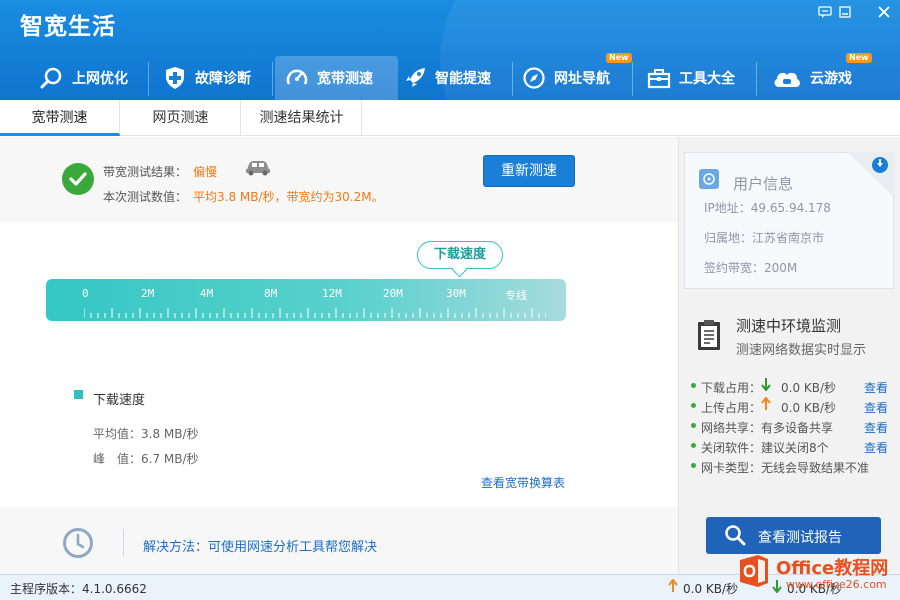 The image size is (900, 600). Describe the element at coordinates (205, 172) in the screenshot. I see `result-value: 偏慢` at that location.